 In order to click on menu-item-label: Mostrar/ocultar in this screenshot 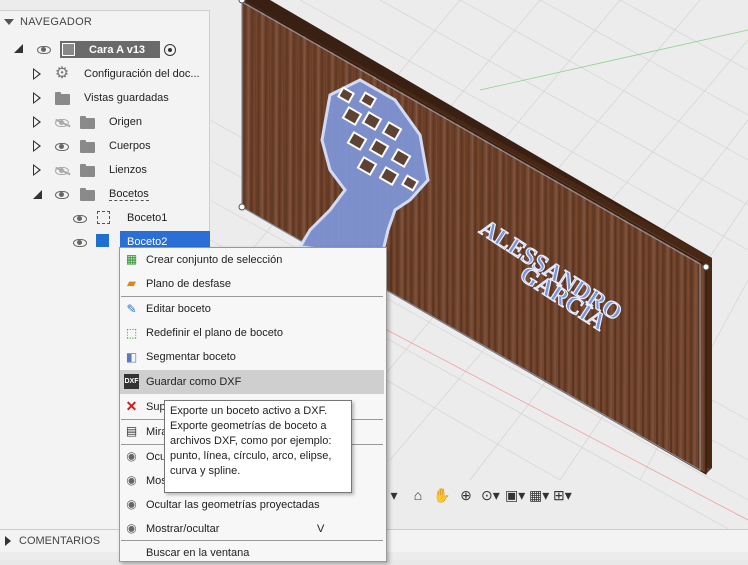, I will do `click(183, 529)`.